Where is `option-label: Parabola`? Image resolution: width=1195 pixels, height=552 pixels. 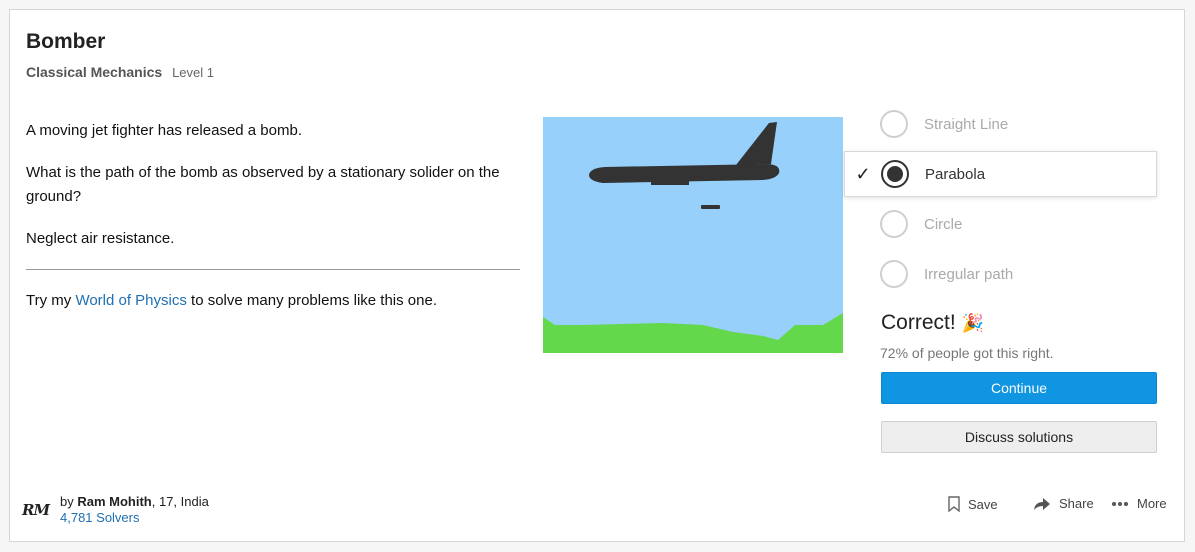
option-label: Parabola is located at coordinates (955, 174).